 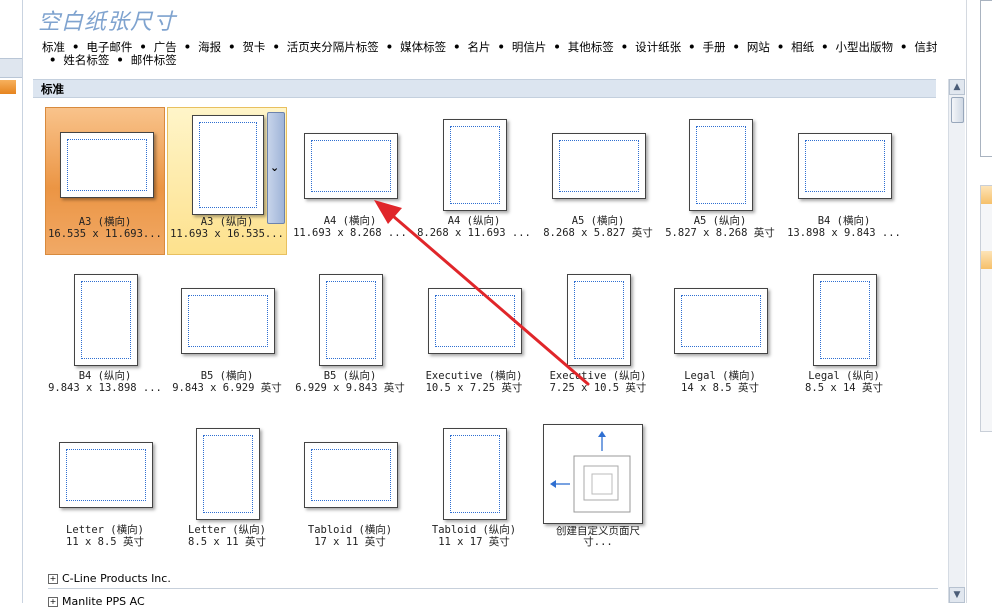 I want to click on category-link: 贺卡, so click(x=253, y=47).